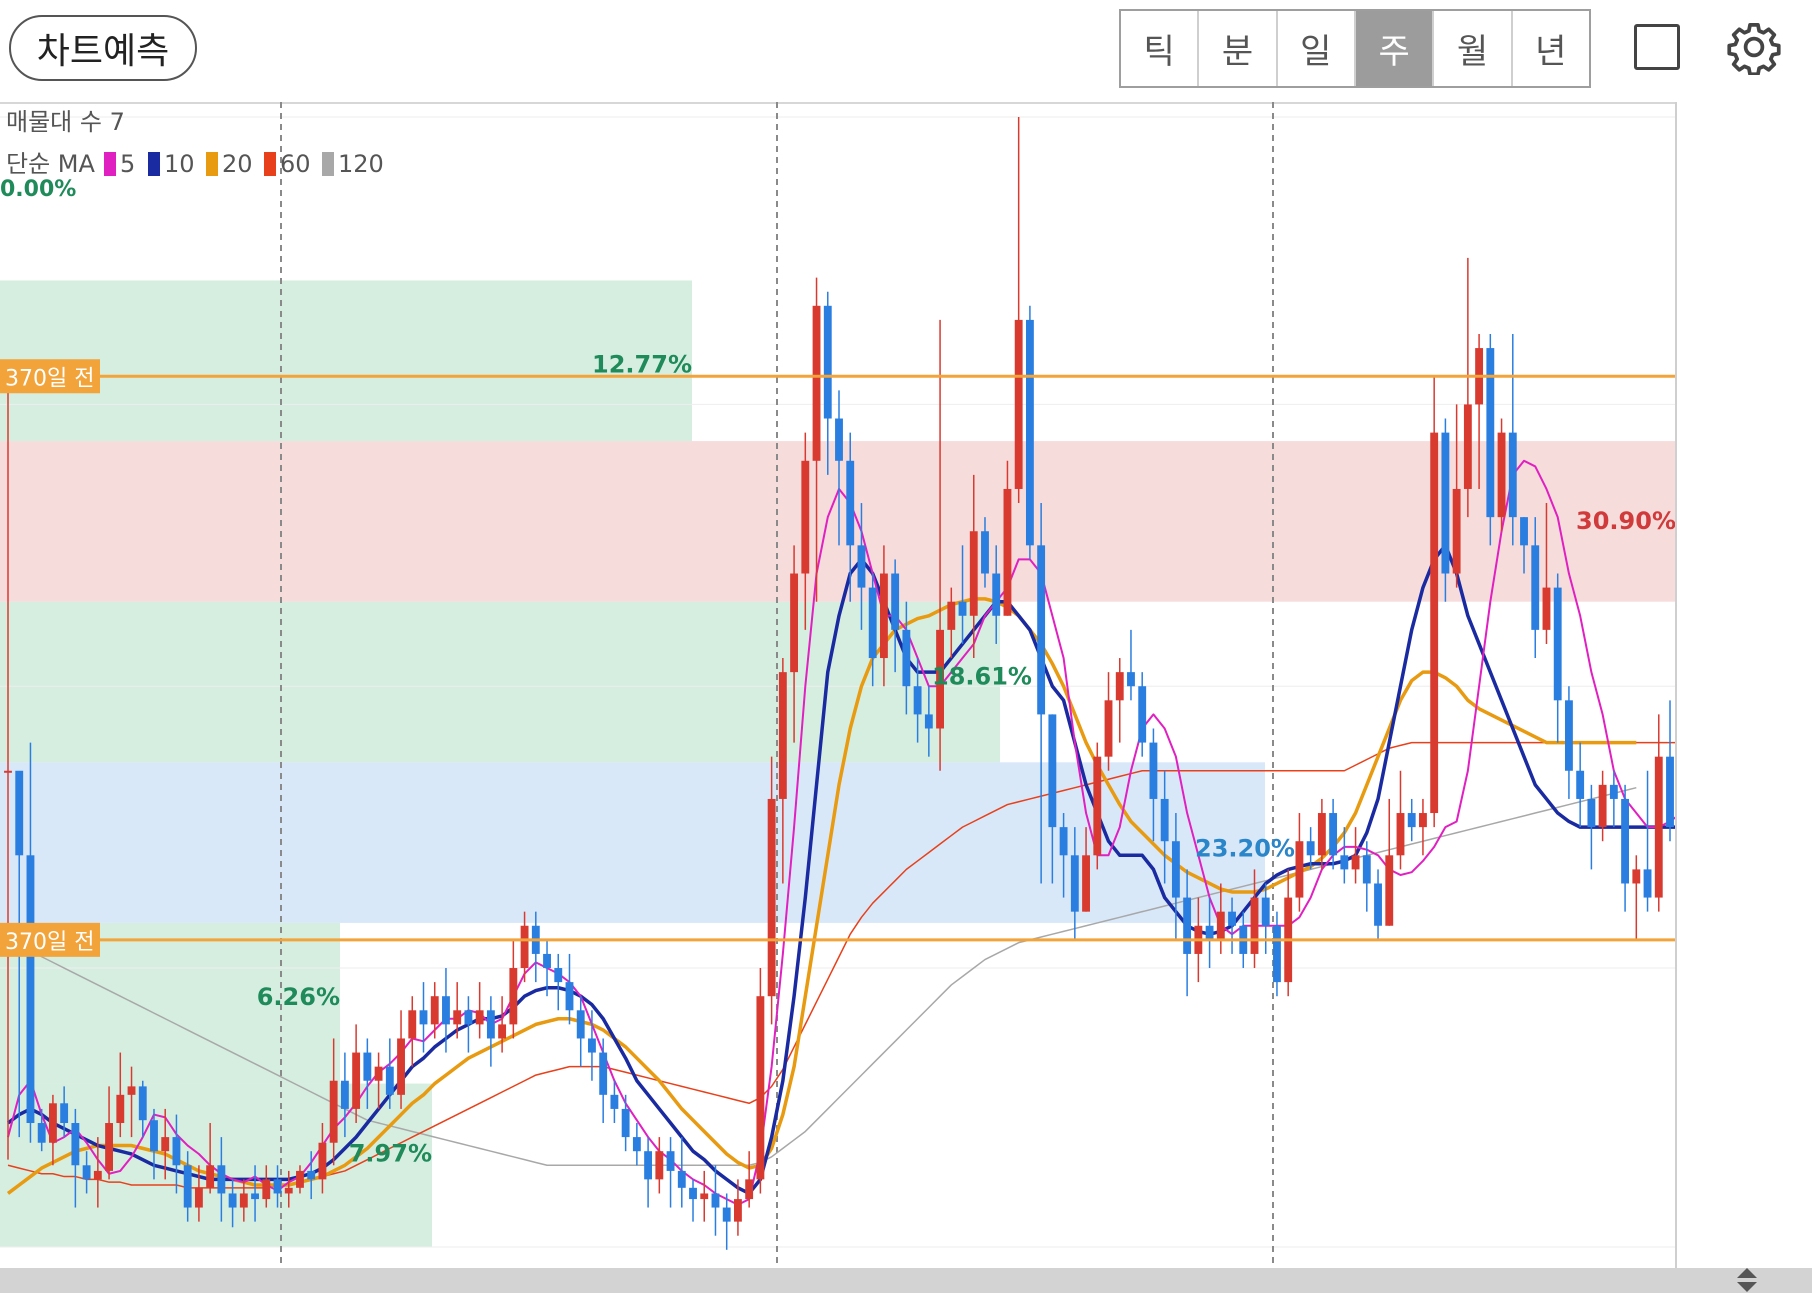 This screenshot has height=1294, width=1812. What do you see at coordinates (1657, 47) in the screenshot?
I see `square-icon` at bounding box center [1657, 47].